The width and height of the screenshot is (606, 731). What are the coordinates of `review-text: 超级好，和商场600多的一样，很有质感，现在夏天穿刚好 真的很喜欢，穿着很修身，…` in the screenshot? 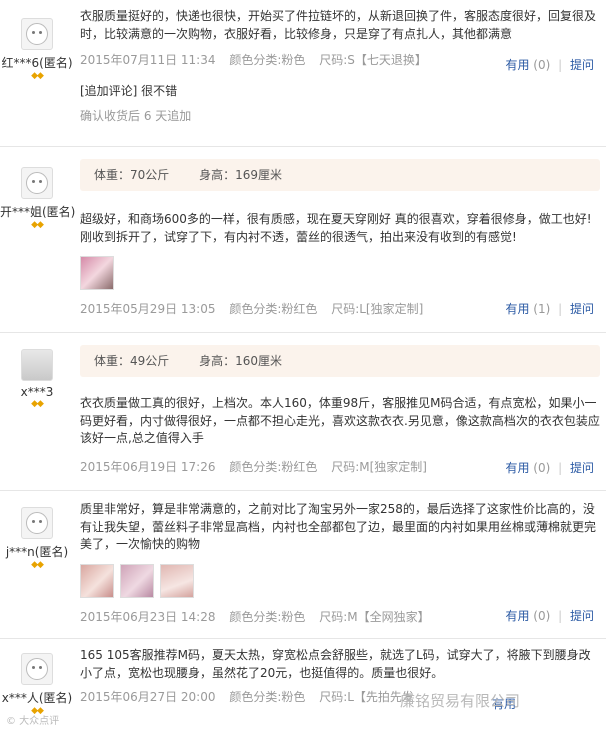 It's located at (336, 228).